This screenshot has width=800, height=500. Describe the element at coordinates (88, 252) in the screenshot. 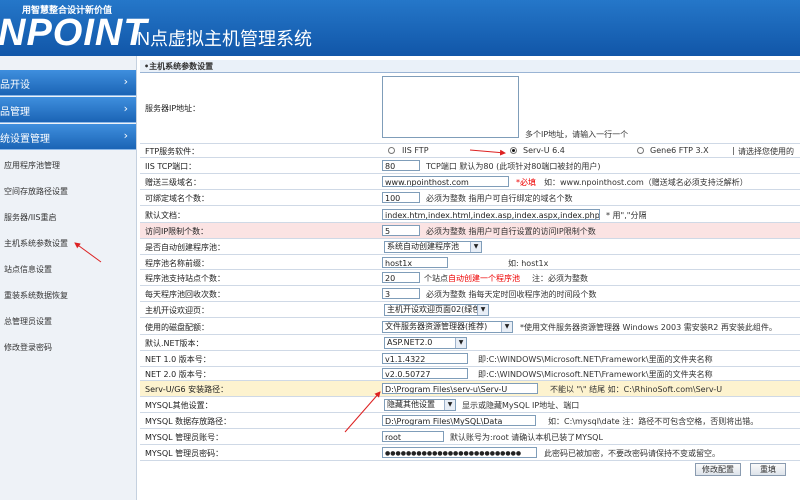

I see `arrow-to-host-params` at that location.